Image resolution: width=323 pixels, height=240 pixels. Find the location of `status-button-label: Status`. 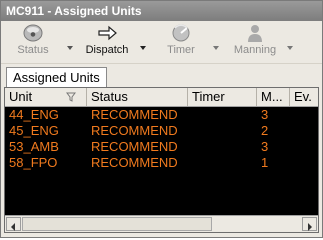

status-button-label: Status is located at coordinates (33, 50).